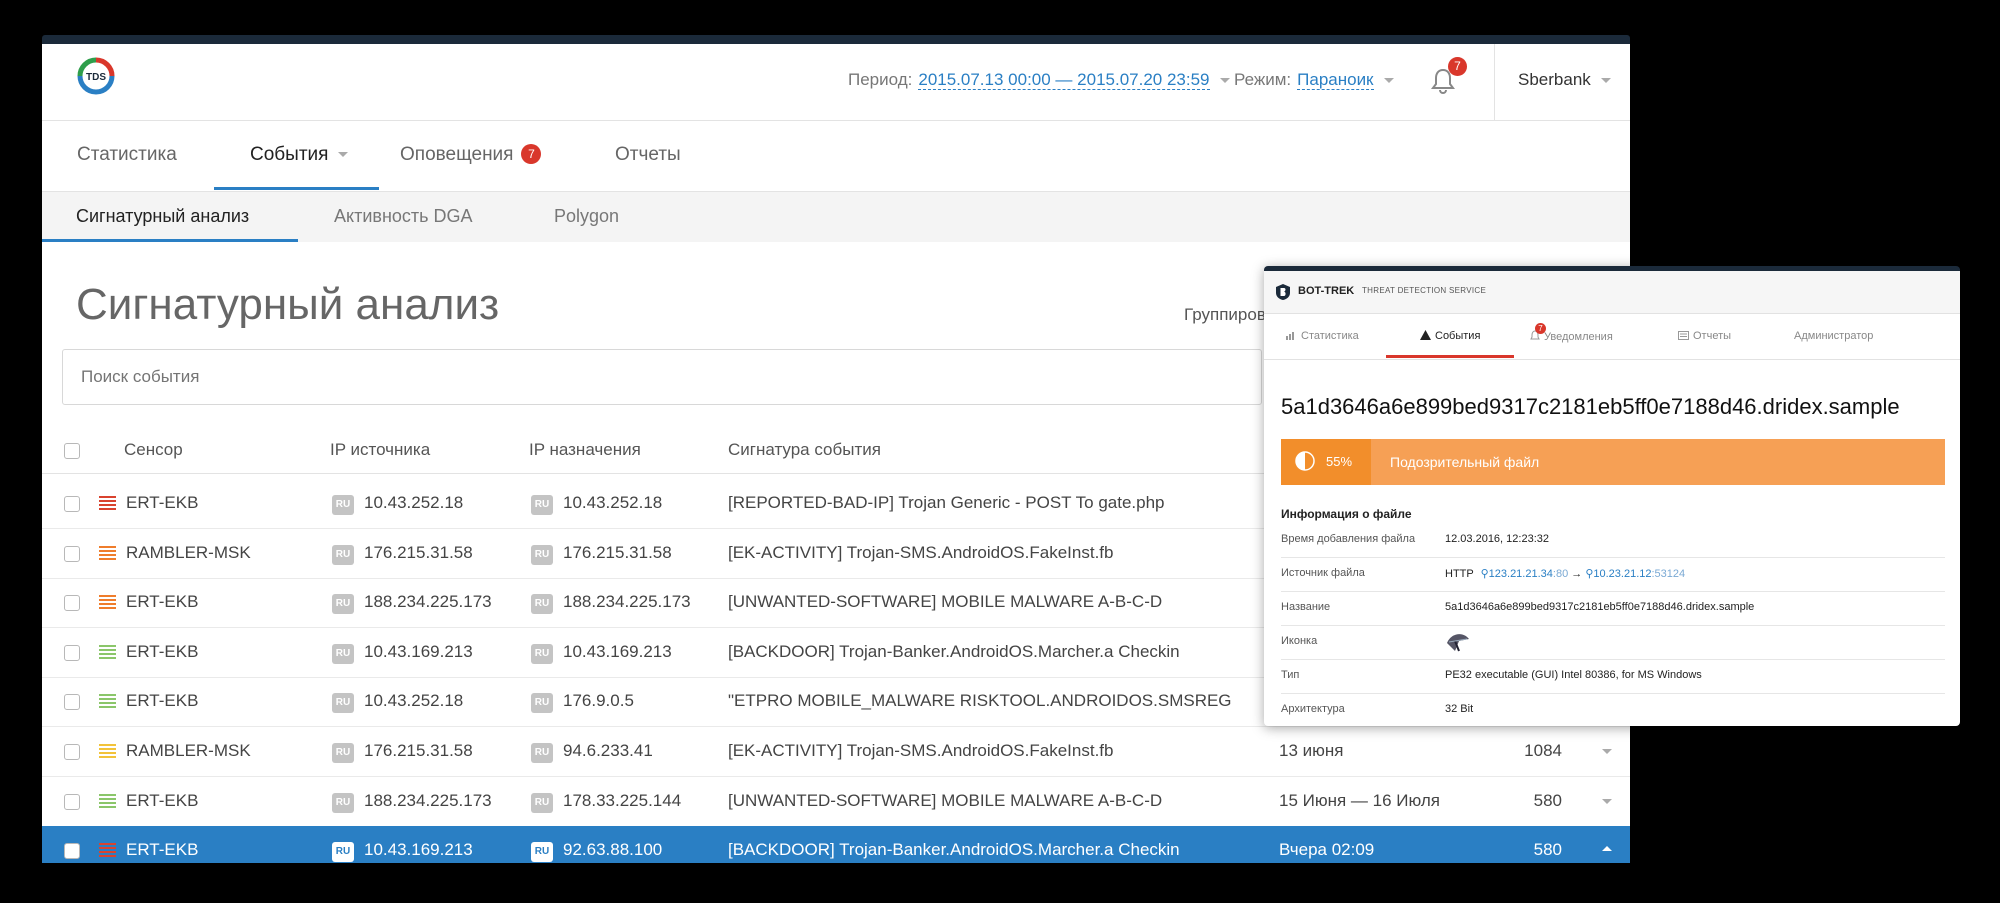 The width and height of the screenshot is (2000, 903). I want to click on risk-percent-box: 55%, so click(1326, 462).